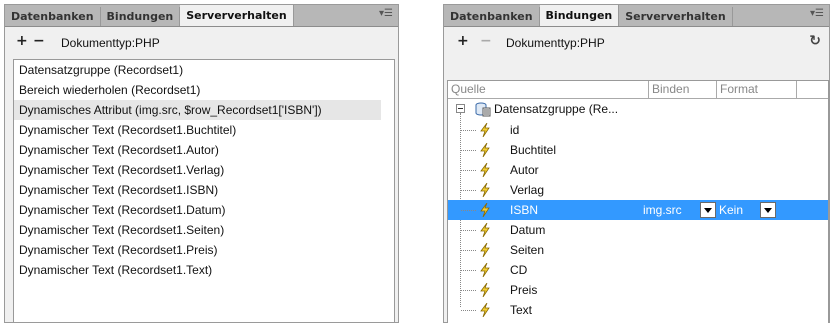 This screenshot has width=835, height=323. Describe the element at coordinates (22, 41) in the screenshot. I see `add-behavior-button: +` at that location.